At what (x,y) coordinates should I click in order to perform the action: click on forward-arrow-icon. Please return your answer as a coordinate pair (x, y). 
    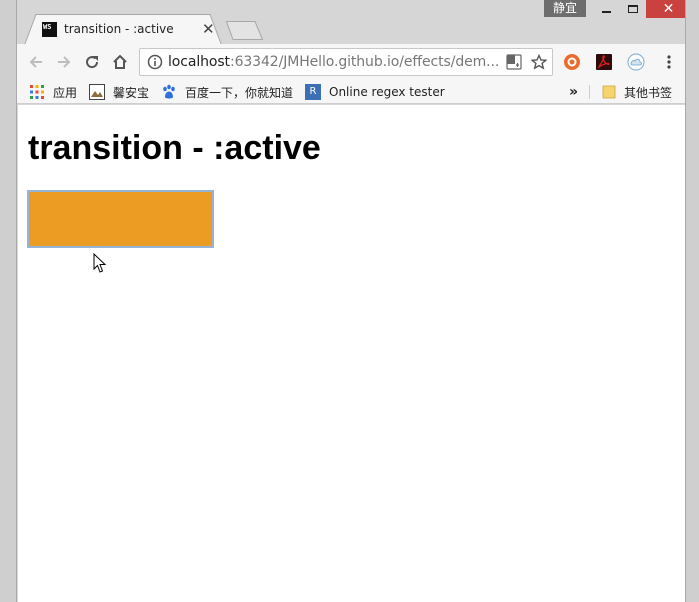
    Looking at the image, I should click on (64, 62).